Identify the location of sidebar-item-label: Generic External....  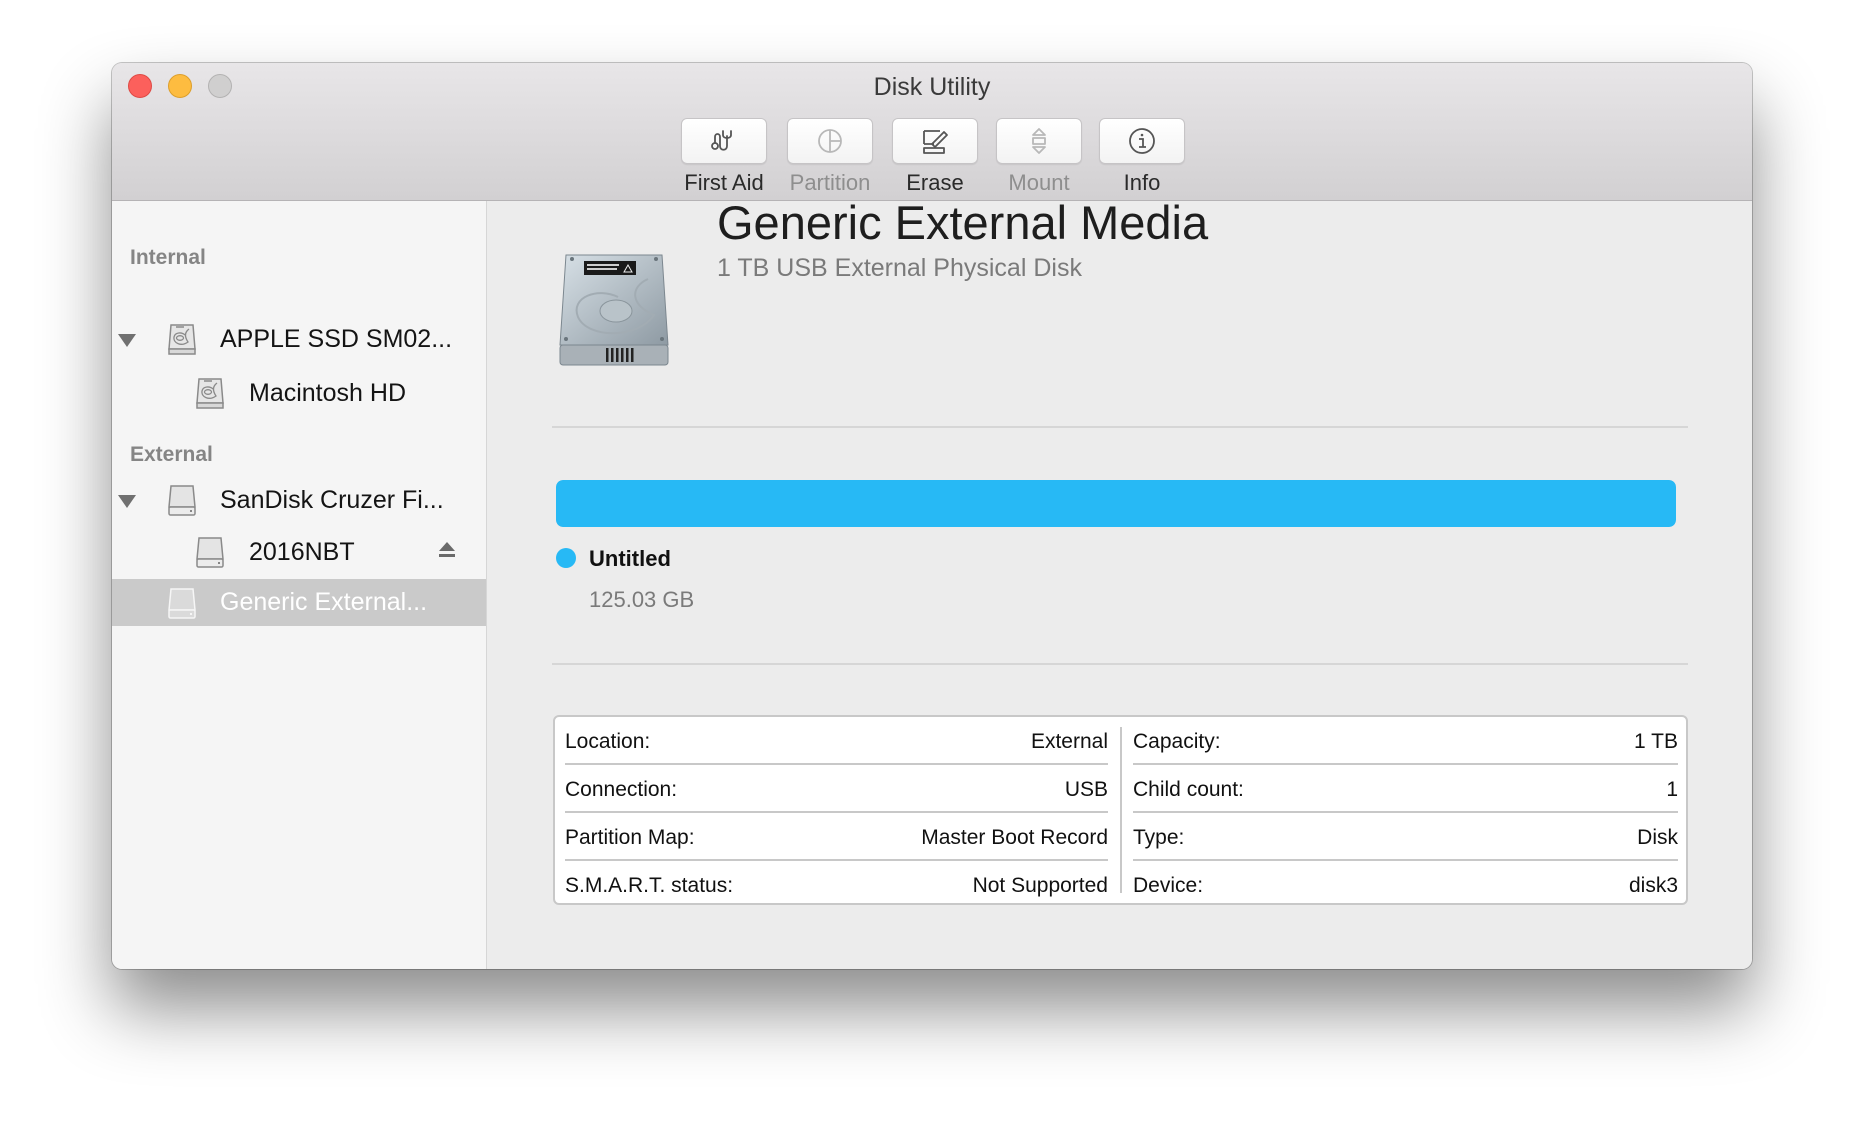
(324, 602).